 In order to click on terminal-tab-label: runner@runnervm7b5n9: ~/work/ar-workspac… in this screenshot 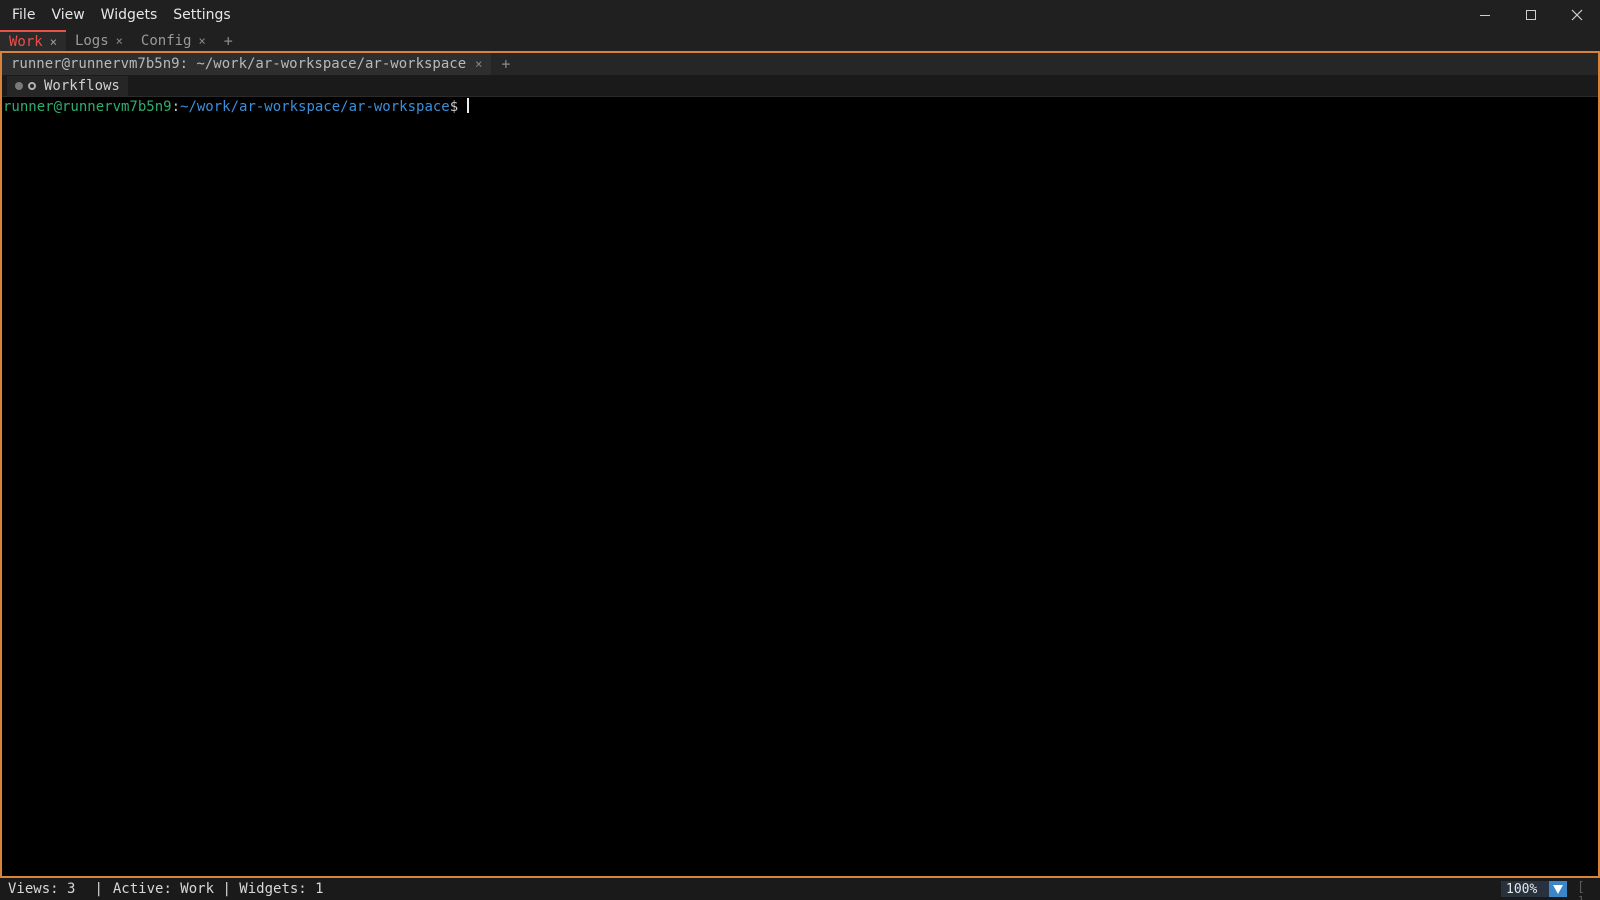, I will do `click(239, 64)`.